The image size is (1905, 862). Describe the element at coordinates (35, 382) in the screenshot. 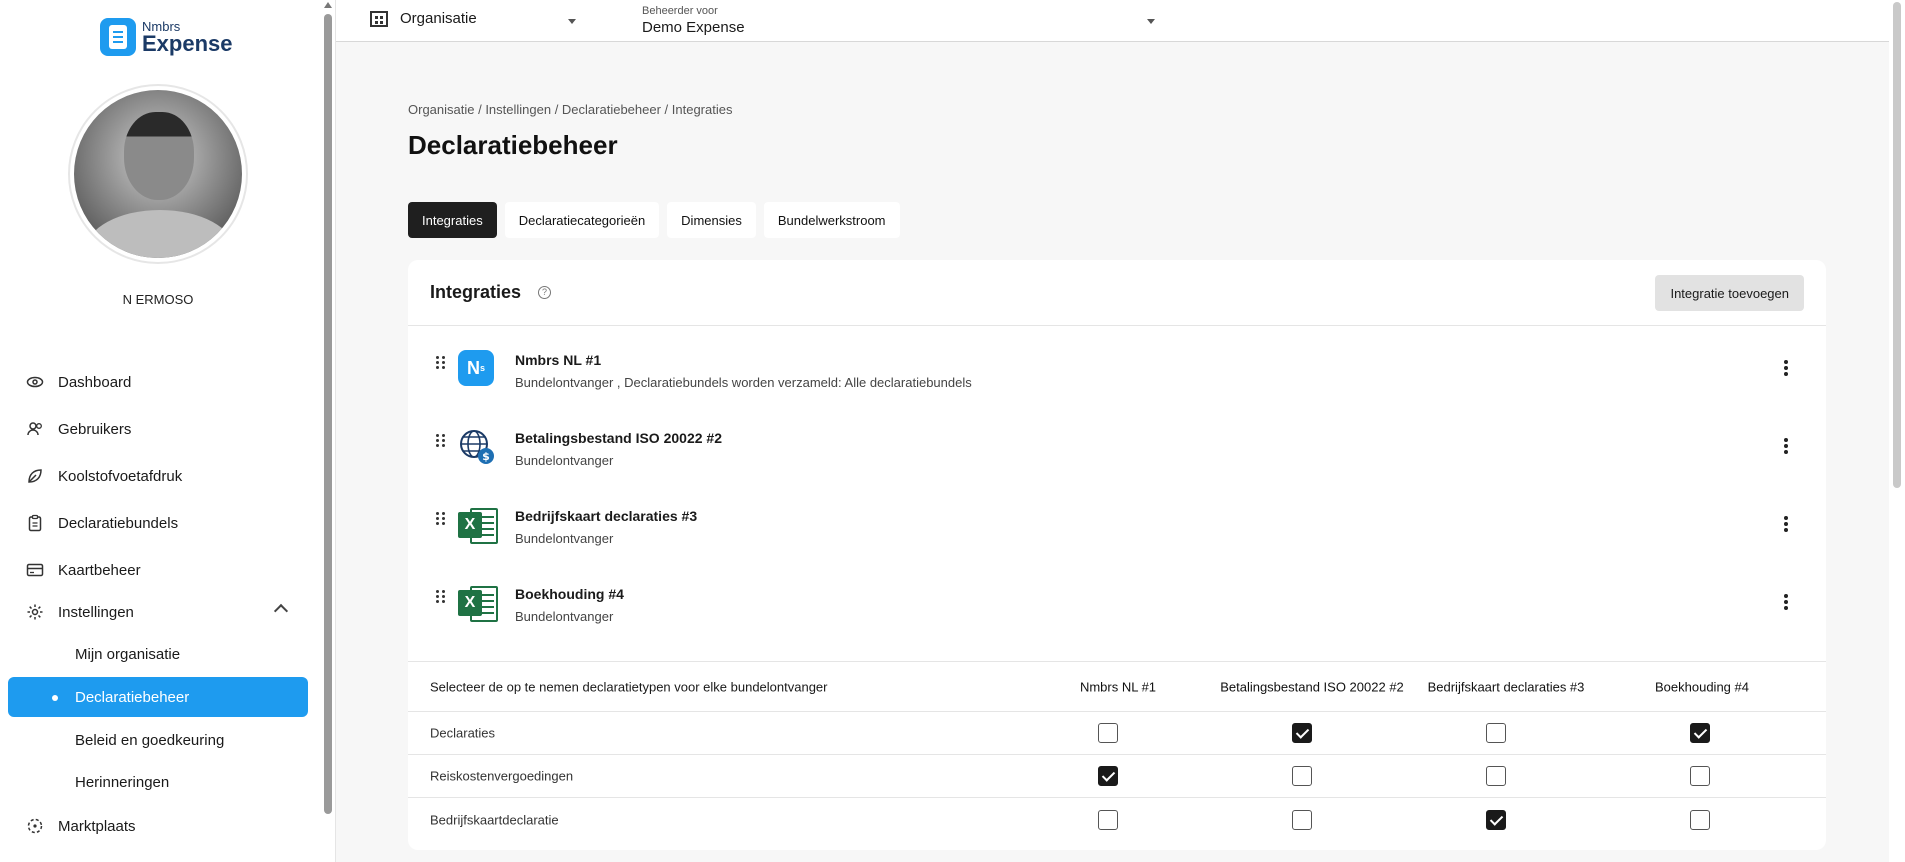

I see `eye-icon` at that location.